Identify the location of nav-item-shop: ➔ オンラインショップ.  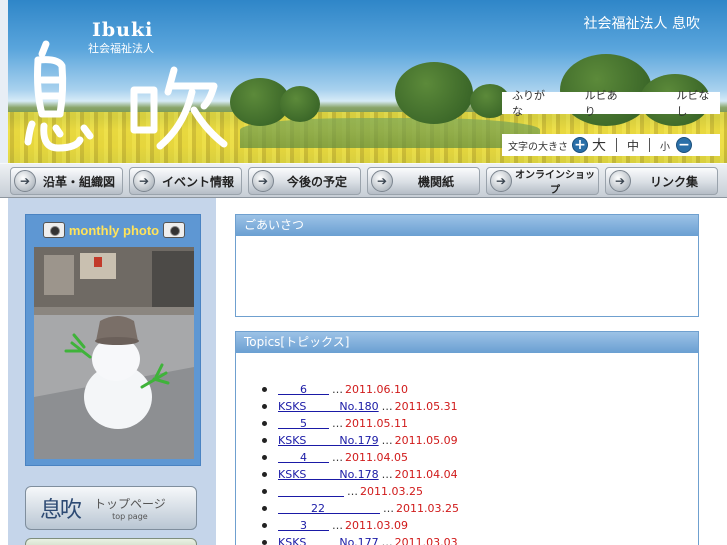
(542, 181).